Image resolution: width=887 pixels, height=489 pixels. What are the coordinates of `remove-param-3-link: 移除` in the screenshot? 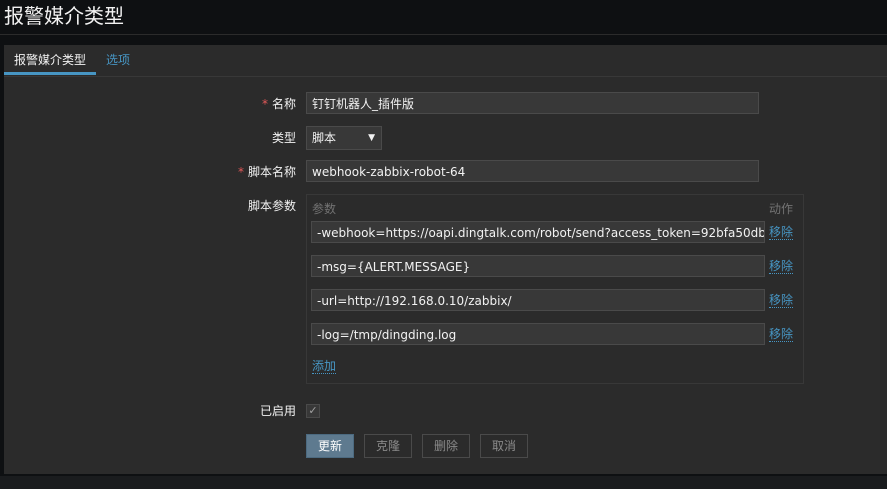 It's located at (781, 300).